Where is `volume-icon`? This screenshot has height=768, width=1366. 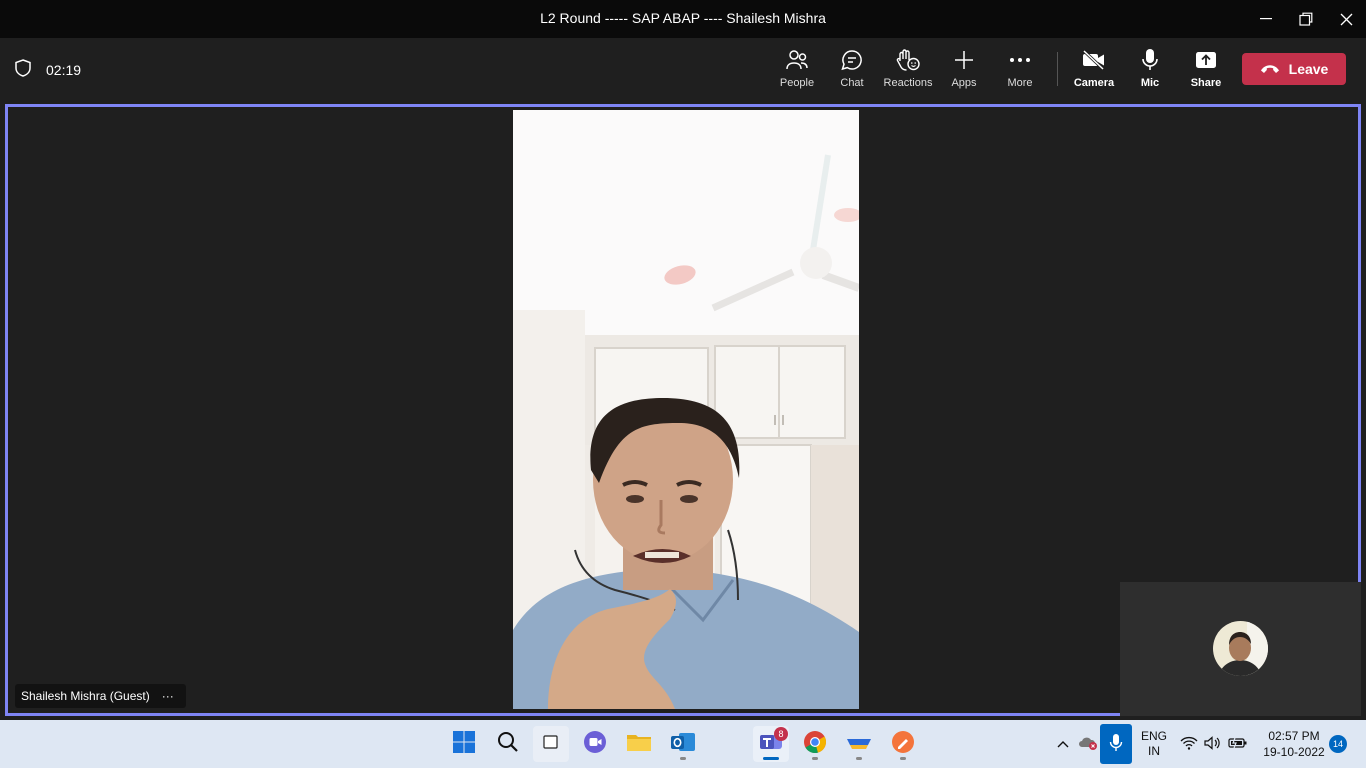 volume-icon is located at coordinates (1213, 744).